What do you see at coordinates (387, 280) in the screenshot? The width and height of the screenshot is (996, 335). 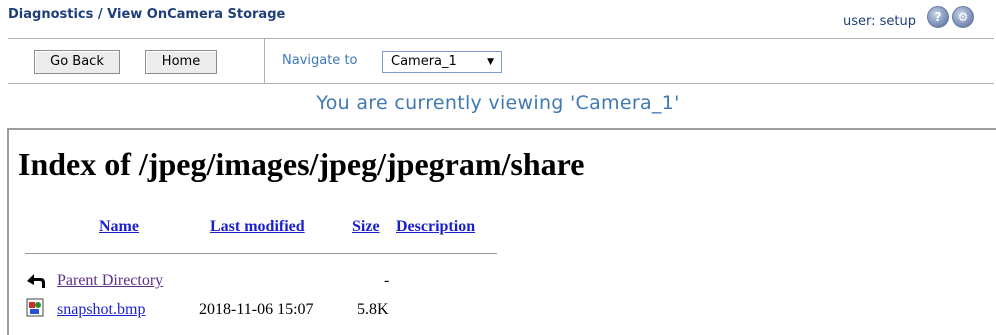 I see `parent-directory-size: -` at bounding box center [387, 280].